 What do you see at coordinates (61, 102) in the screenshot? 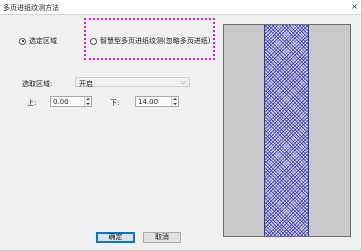
I see `top-margin-value: 0.00` at bounding box center [61, 102].